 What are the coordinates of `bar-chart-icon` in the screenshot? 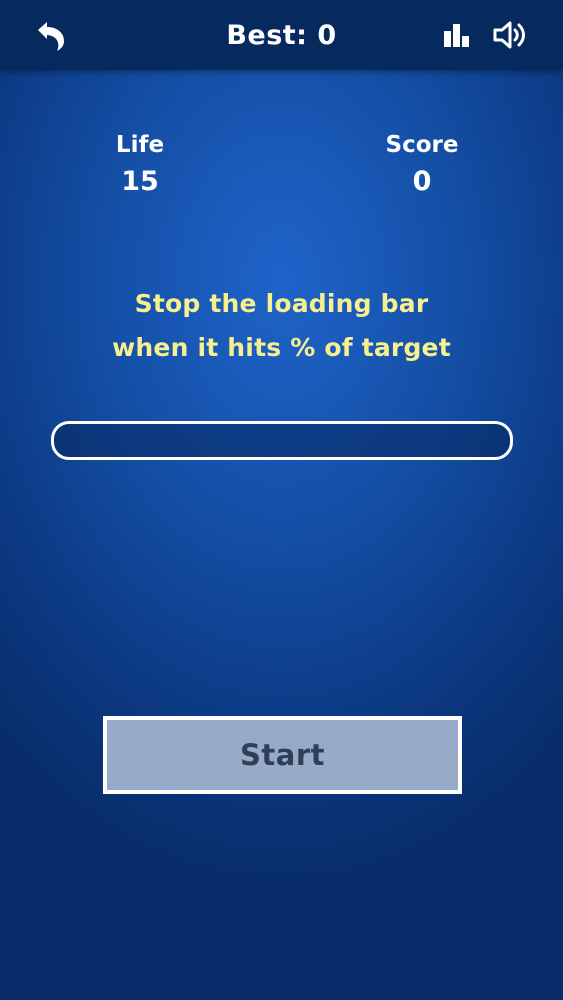 It's located at (456, 35).